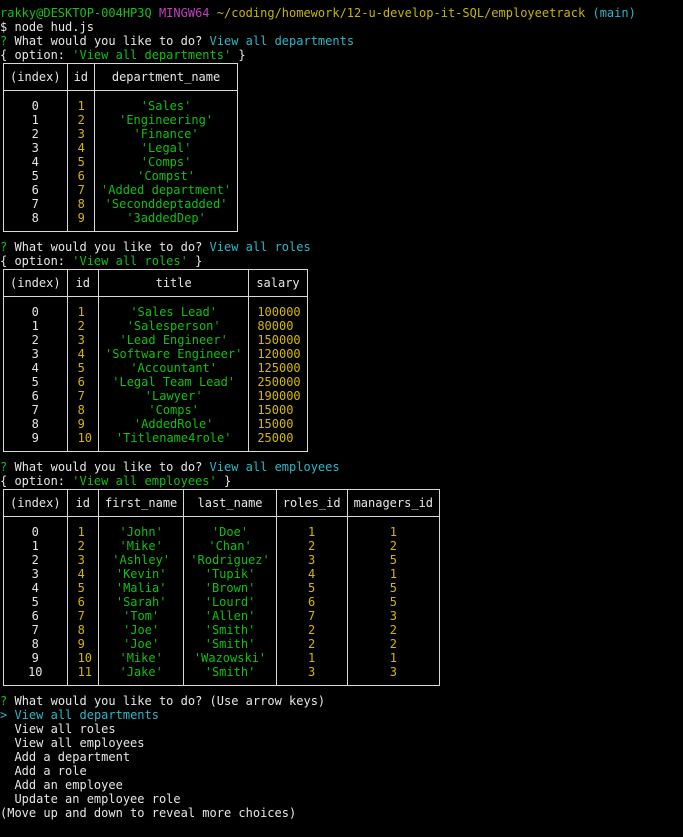  I want to click on option-log-line: { option: 'View all departments' }, so click(341, 55).